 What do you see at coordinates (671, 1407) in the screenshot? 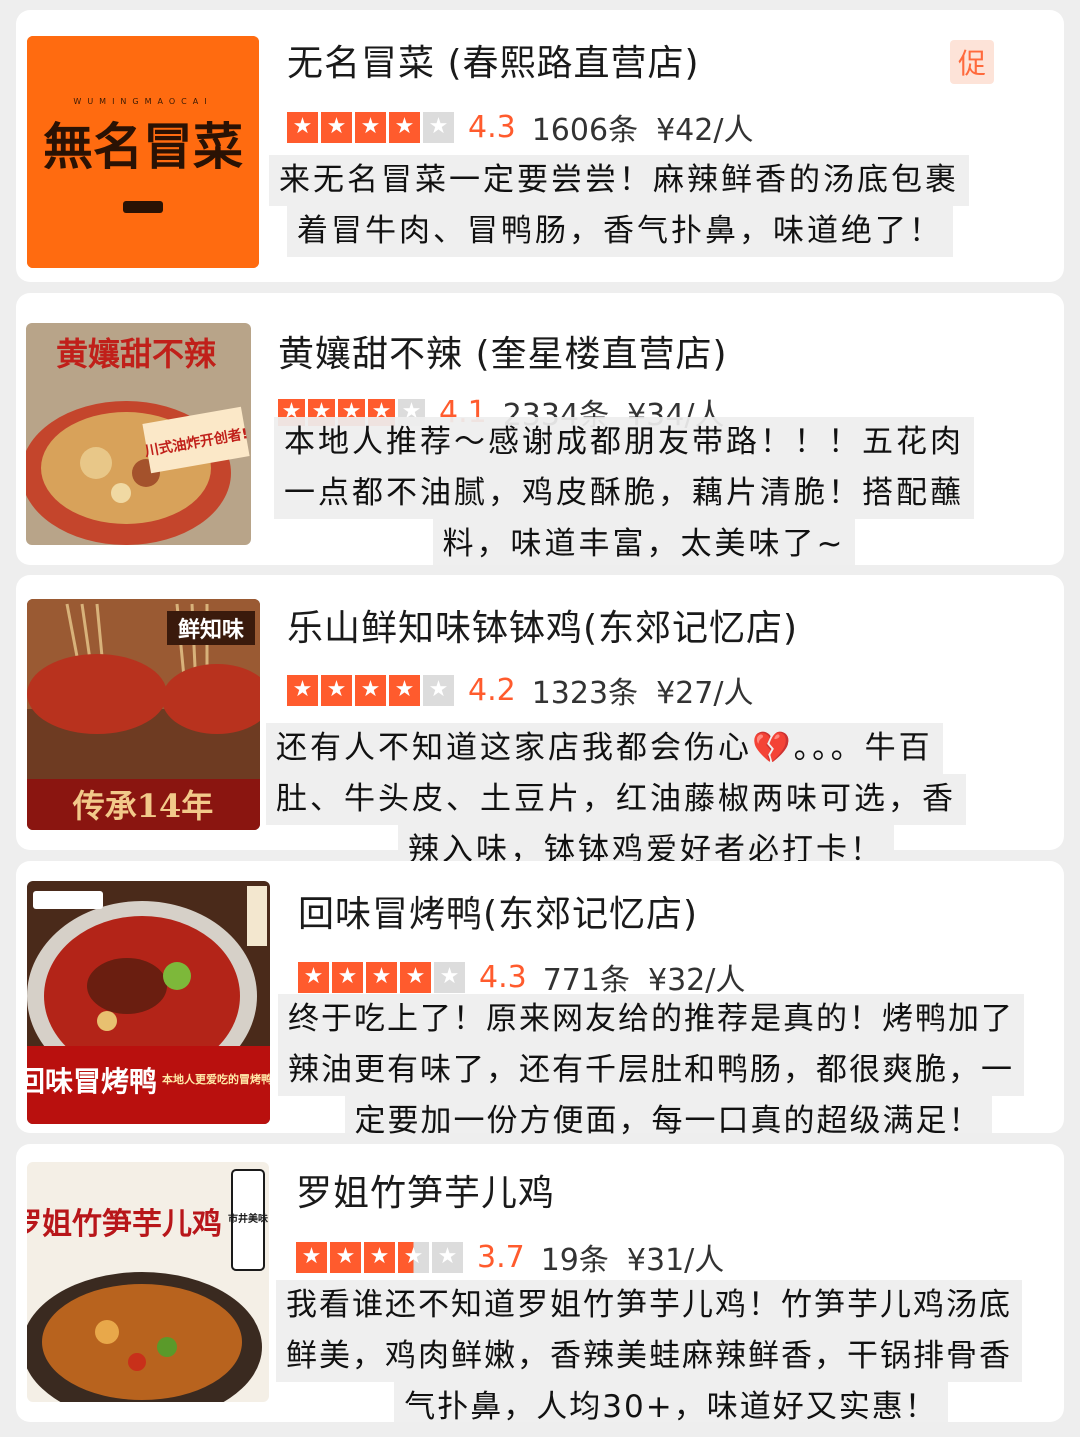
I see `review-line: 气扑鼻，人均30+，味道好又实惠！` at bounding box center [671, 1407].